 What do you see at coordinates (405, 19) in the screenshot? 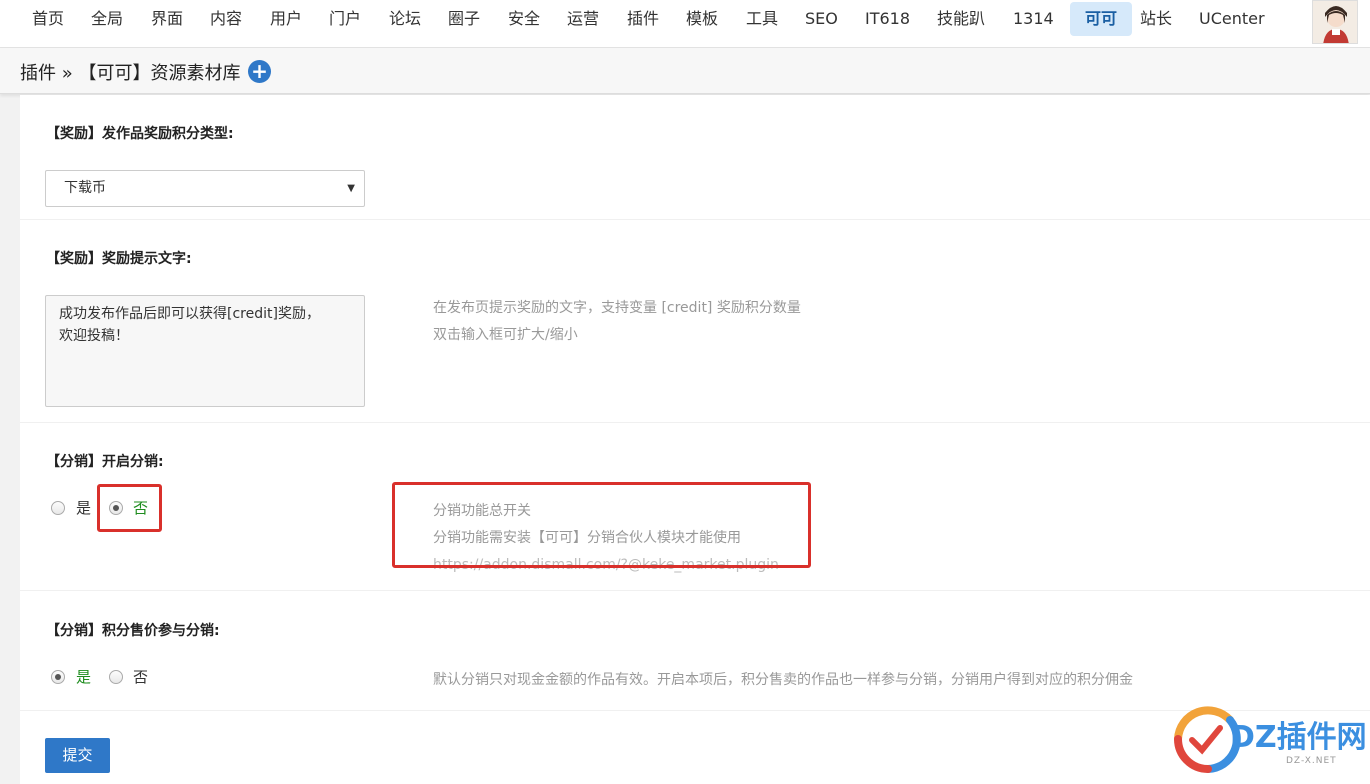
I see `nav-item-forum: 论坛` at bounding box center [405, 19].